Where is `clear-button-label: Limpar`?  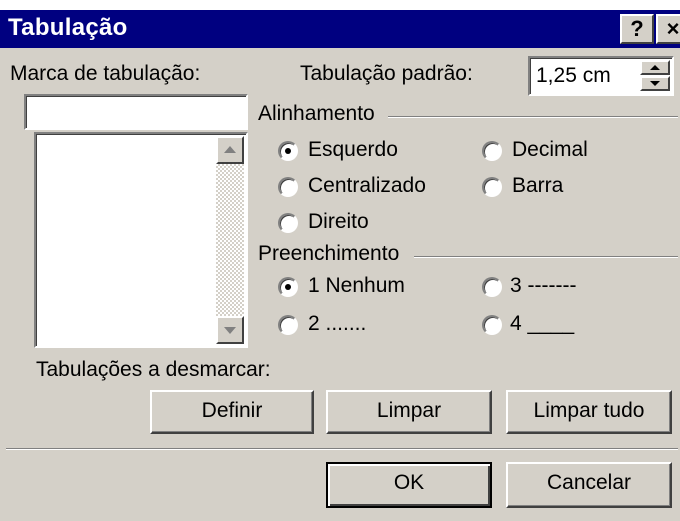
clear-button-label: Limpar is located at coordinates (409, 410).